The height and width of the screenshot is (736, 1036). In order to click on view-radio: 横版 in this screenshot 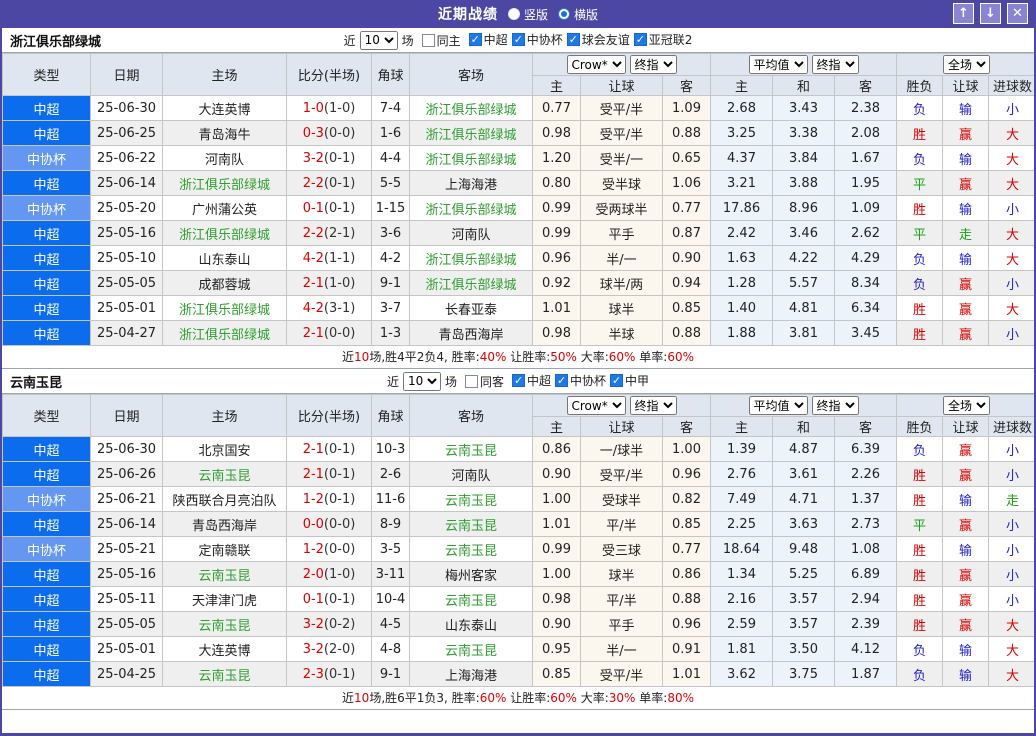, I will do `click(578, 14)`.